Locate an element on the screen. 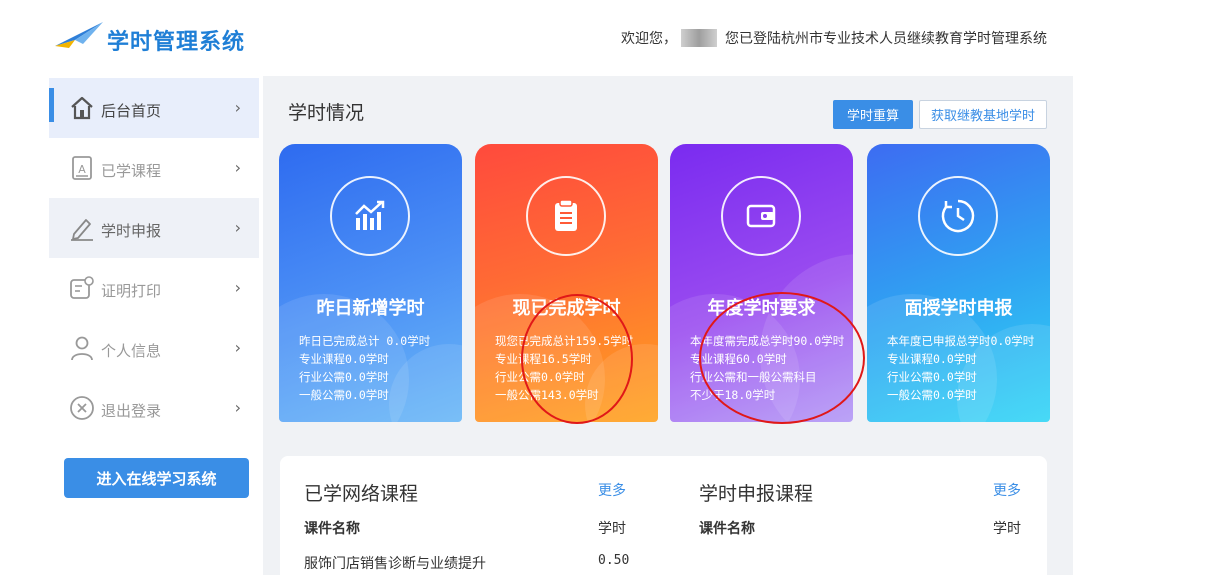 The height and width of the screenshot is (575, 1228). section-title: 学时情况 is located at coordinates (326, 113).